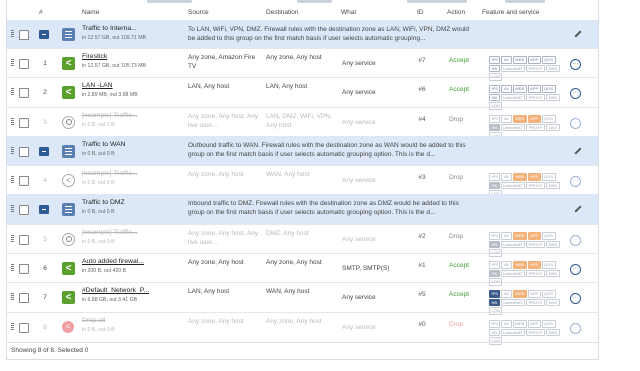 The height and width of the screenshot is (371, 640). Describe the element at coordinates (604, 180) in the screenshot. I see `page-scrollbar` at that location.